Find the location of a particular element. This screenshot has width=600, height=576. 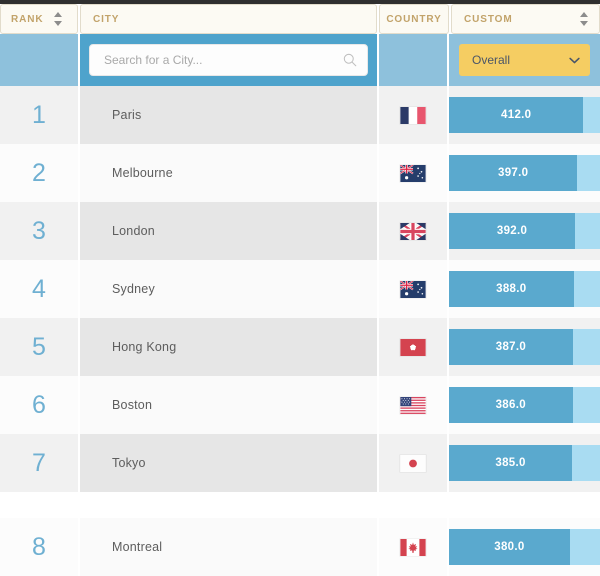

value-bar: 386.0 is located at coordinates (524, 405).